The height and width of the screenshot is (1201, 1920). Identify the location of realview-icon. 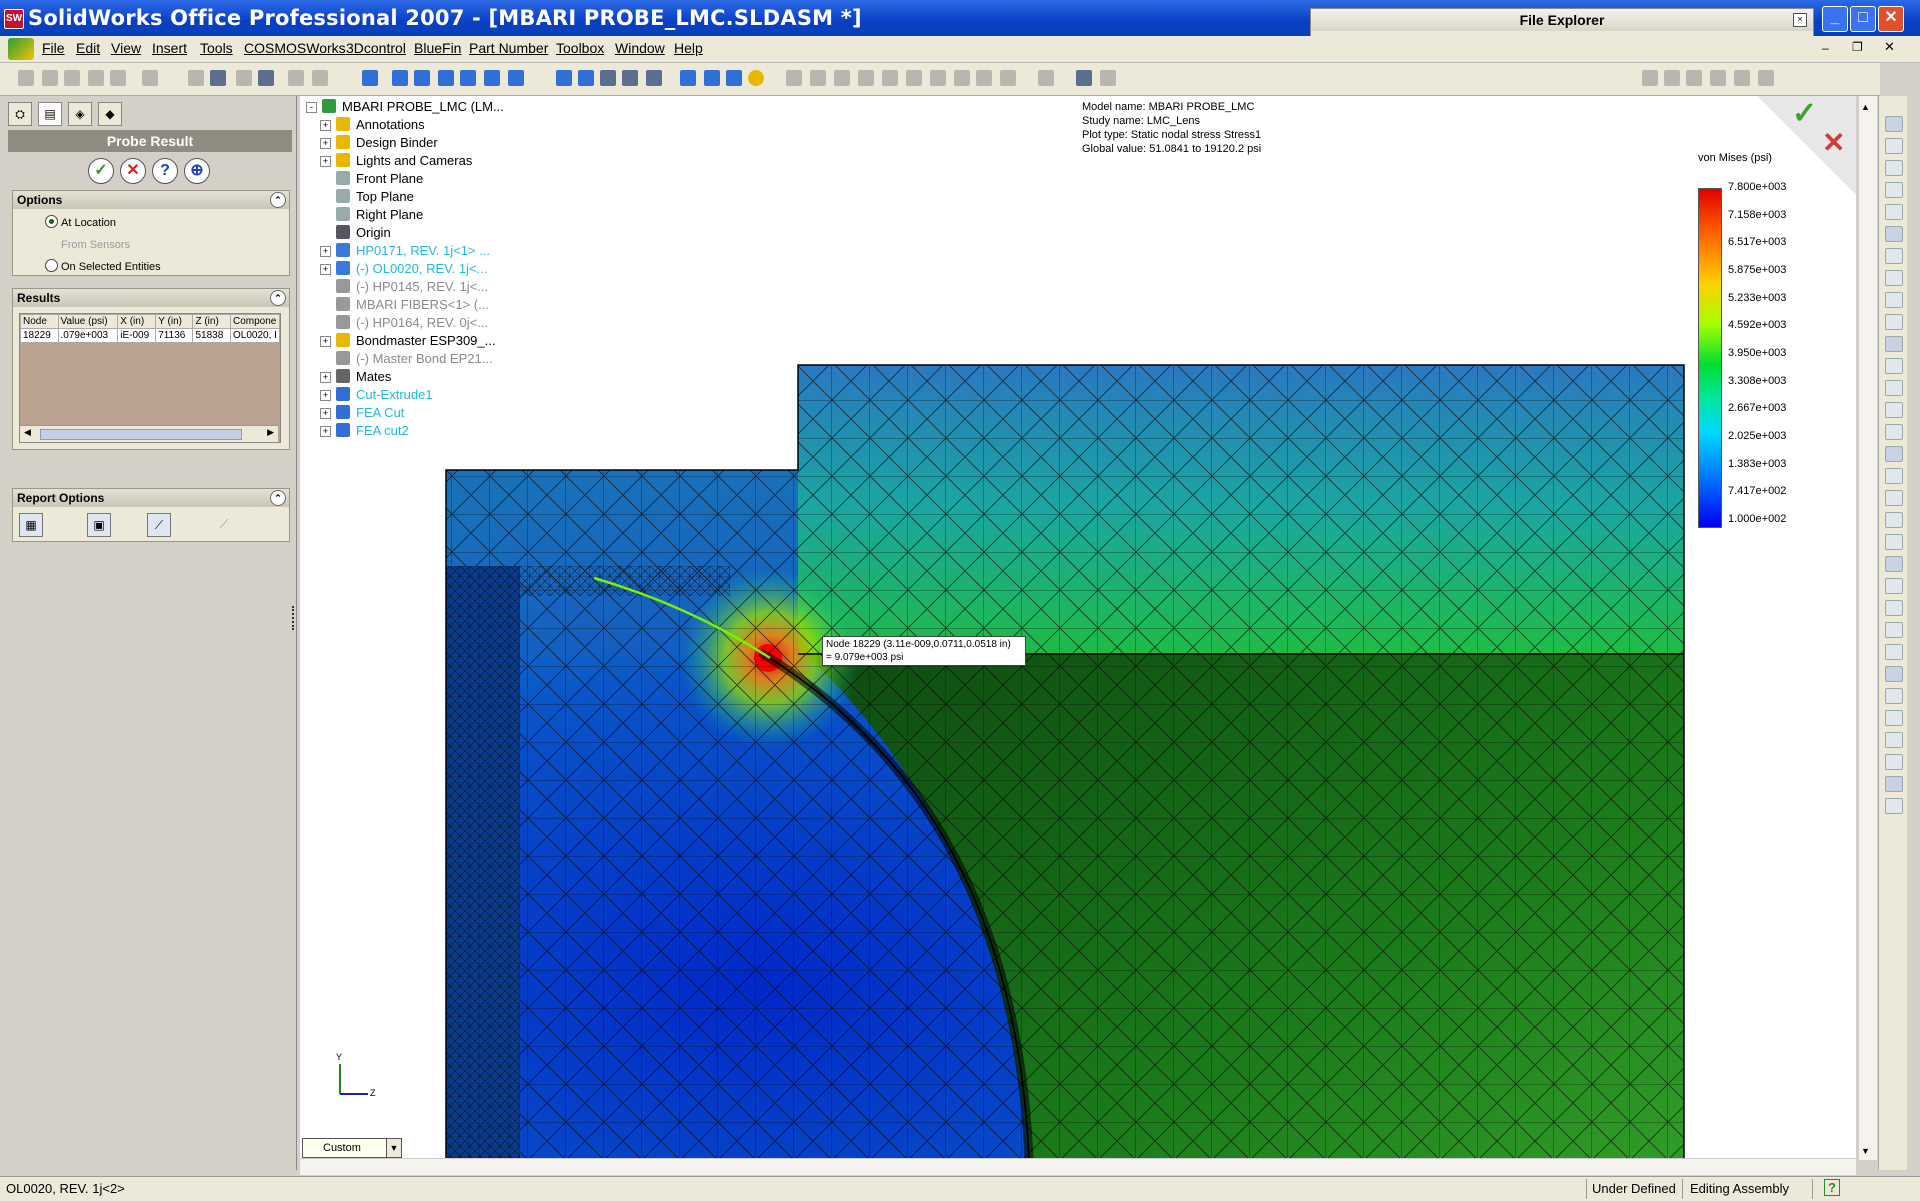
(756, 78).